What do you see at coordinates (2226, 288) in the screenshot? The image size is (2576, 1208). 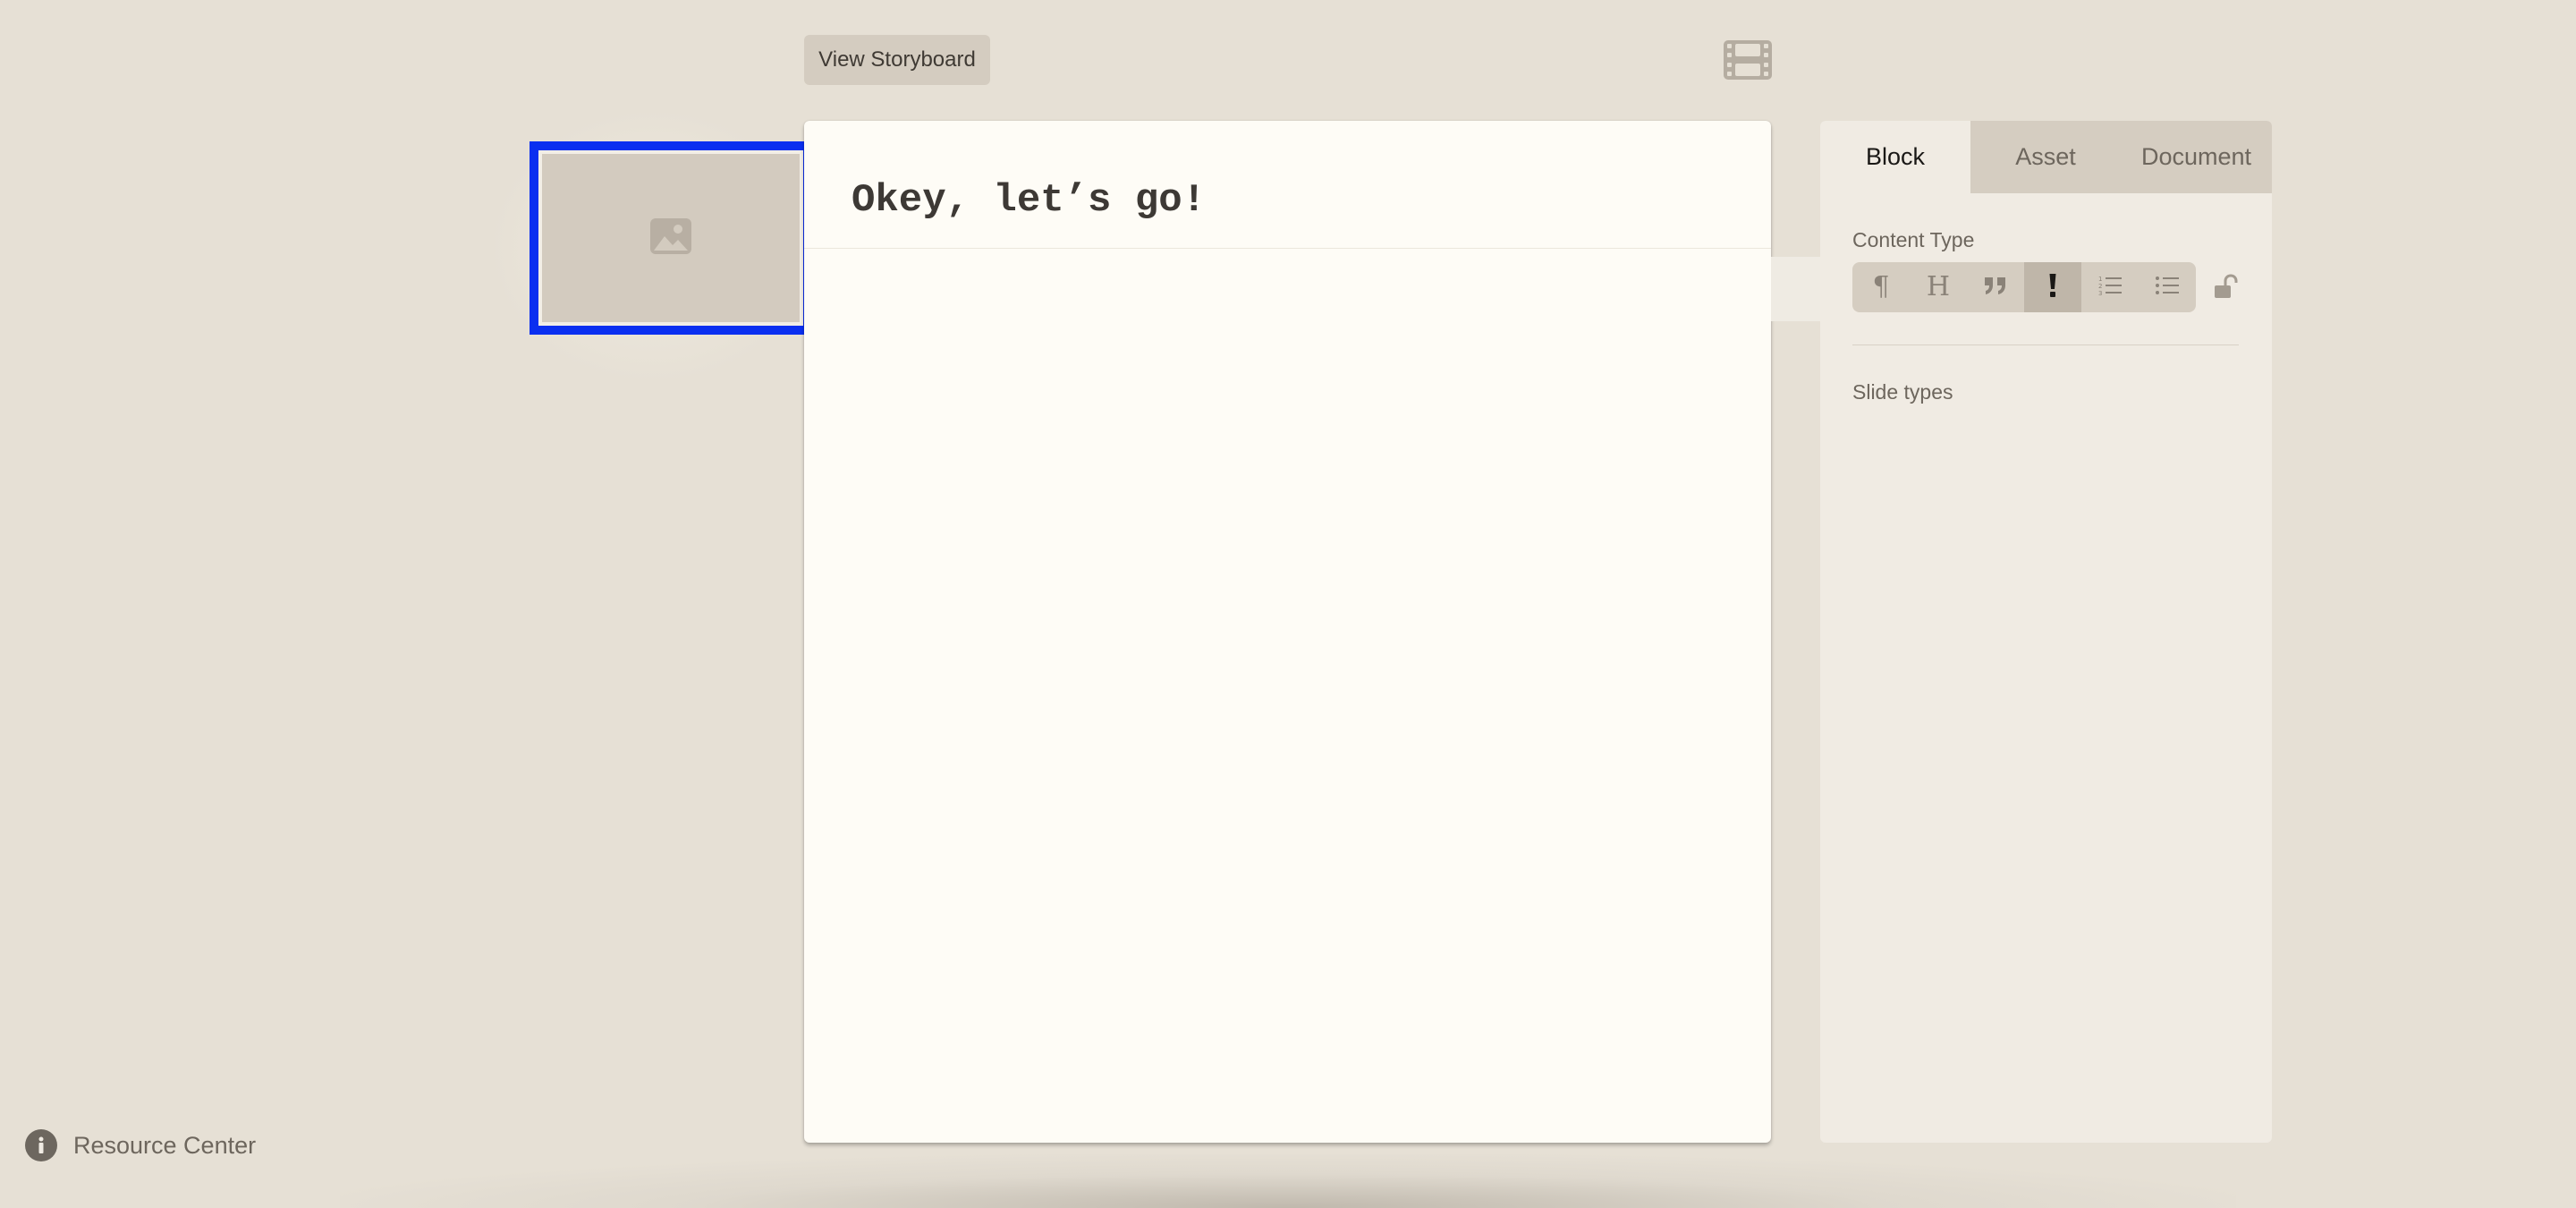 I see `unlocked-padlock-icon` at bounding box center [2226, 288].